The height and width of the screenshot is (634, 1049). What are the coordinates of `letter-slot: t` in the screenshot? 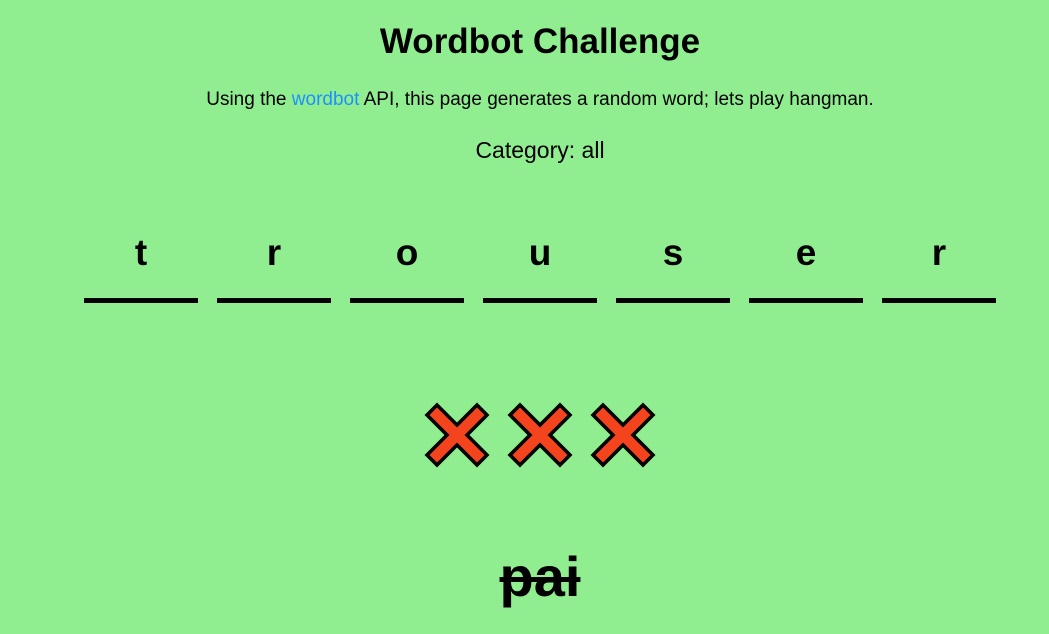 It's located at (141, 266).